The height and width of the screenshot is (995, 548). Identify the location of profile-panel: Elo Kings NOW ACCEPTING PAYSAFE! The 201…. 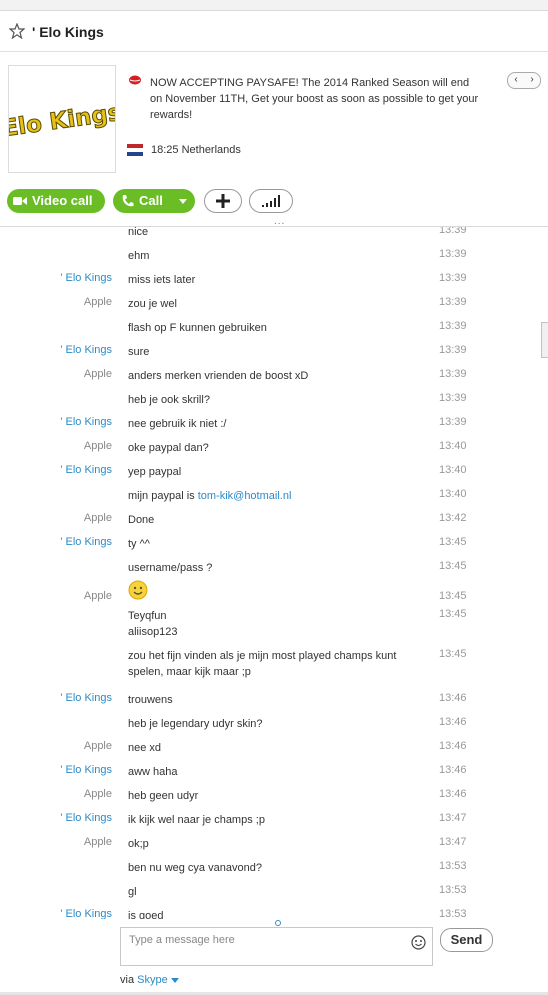
(274, 120).